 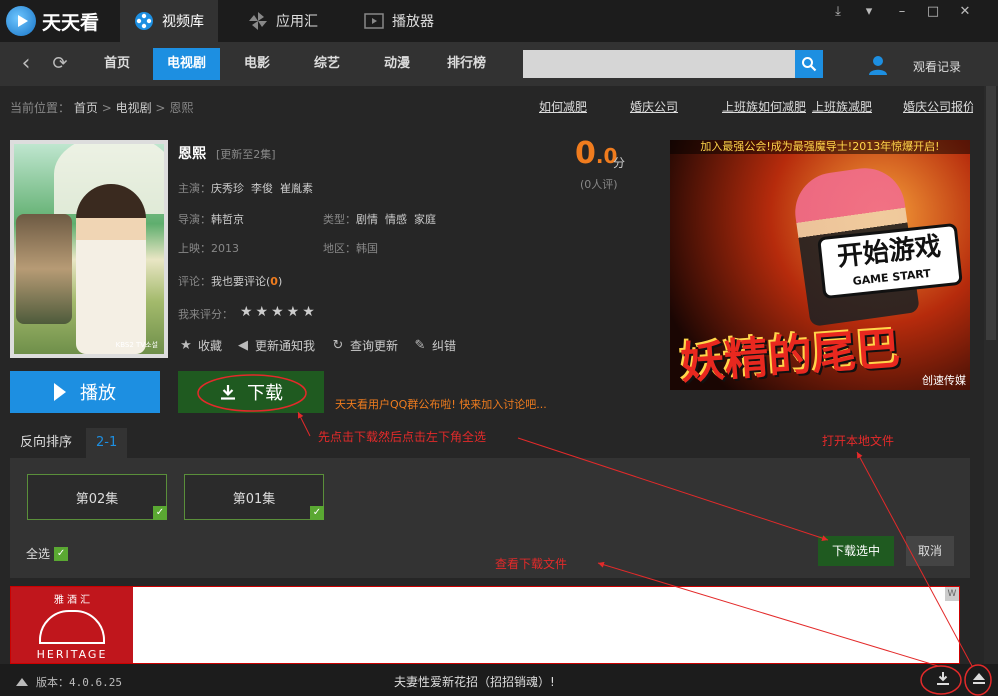 What do you see at coordinates (858, 441) in the screenshot?
I see `annotation-open-local: 打开本地文件` at bounding box center [858, 441].